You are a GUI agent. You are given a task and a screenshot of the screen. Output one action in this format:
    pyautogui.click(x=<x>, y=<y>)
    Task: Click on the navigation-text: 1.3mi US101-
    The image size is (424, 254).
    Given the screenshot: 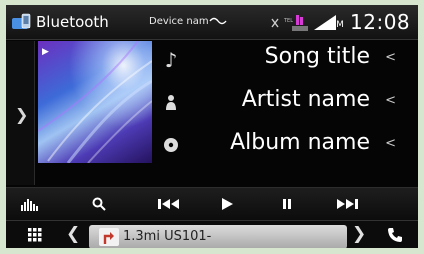 What is the action you would take?
    pyautogui.click(x=167, y=236)
    